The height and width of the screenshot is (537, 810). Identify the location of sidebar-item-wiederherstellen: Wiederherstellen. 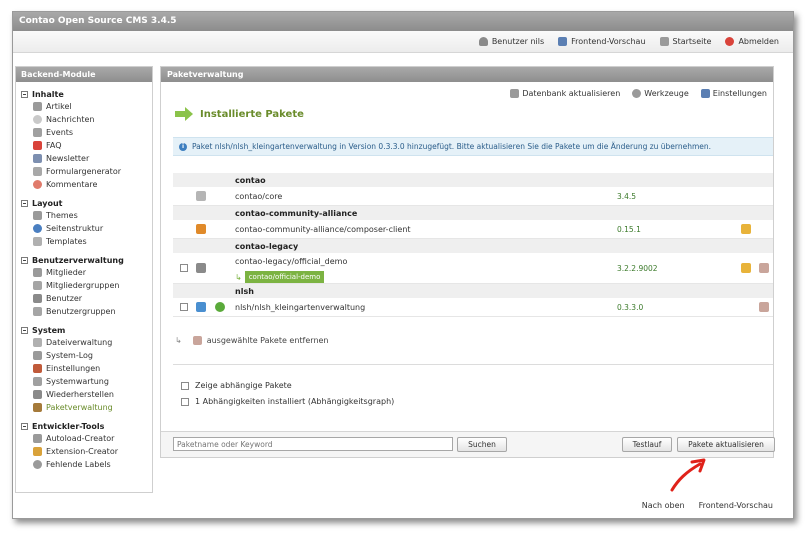
(84, 394).